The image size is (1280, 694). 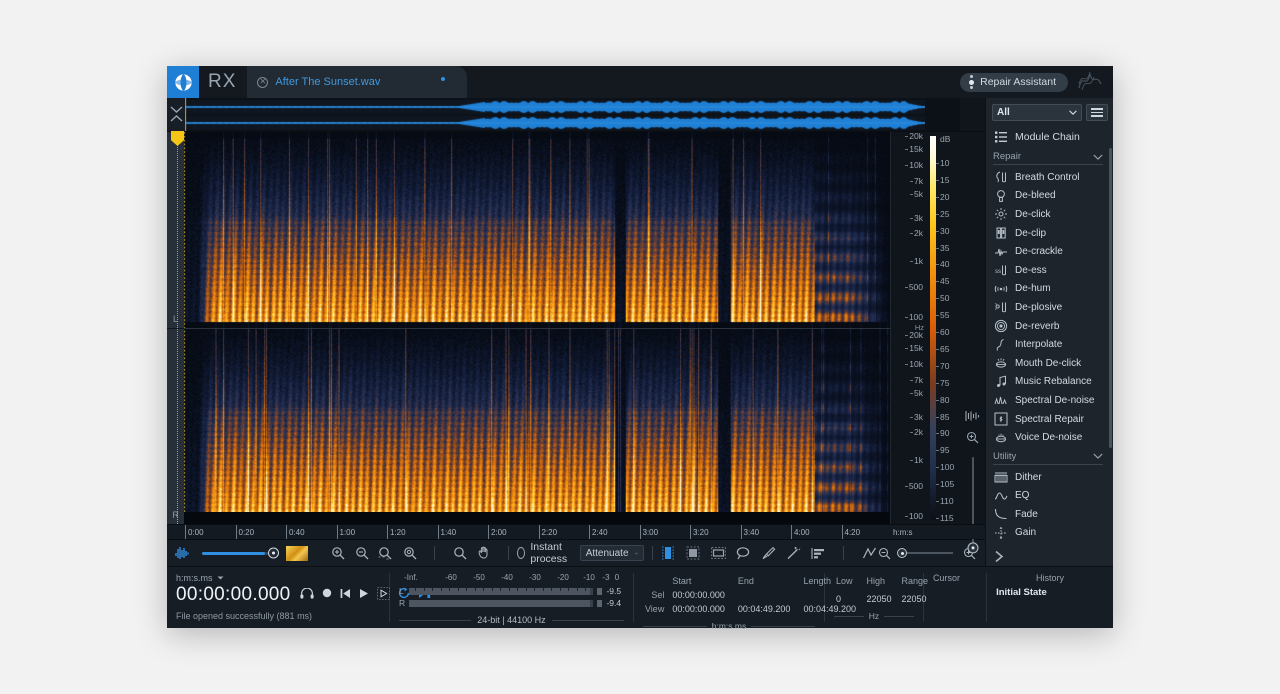 I want to click on time-frequency-selection-tool-icon, so click(x=693, y=553).